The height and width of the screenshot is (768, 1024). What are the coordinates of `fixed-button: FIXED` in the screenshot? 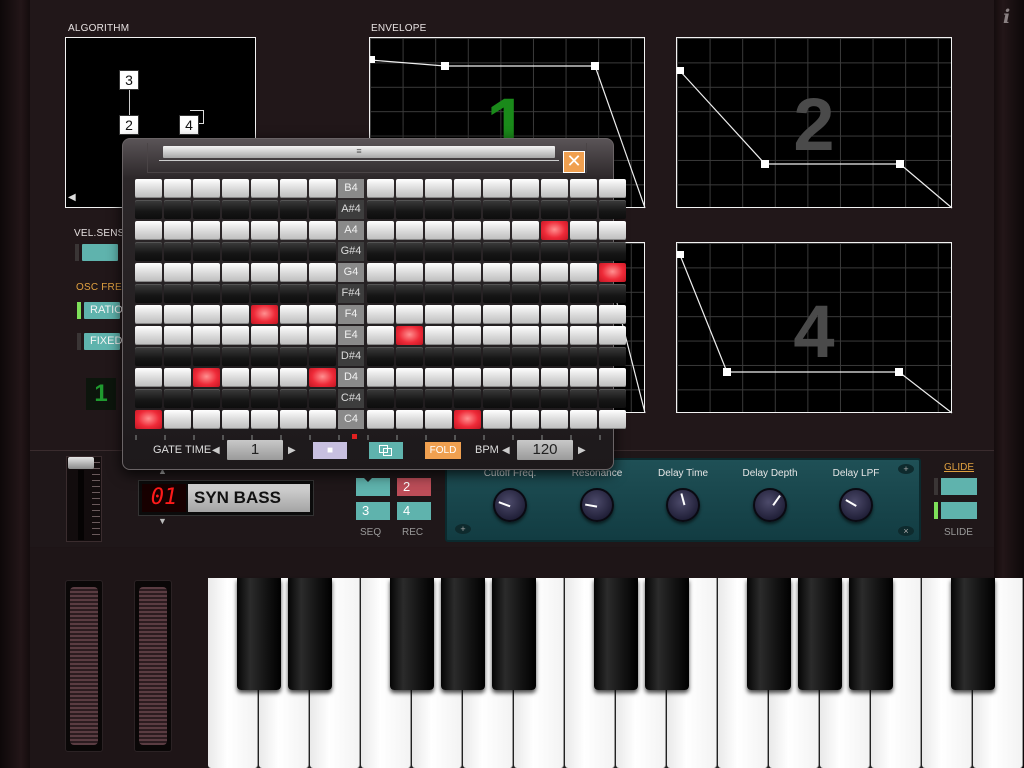 It's located at (103, 341).